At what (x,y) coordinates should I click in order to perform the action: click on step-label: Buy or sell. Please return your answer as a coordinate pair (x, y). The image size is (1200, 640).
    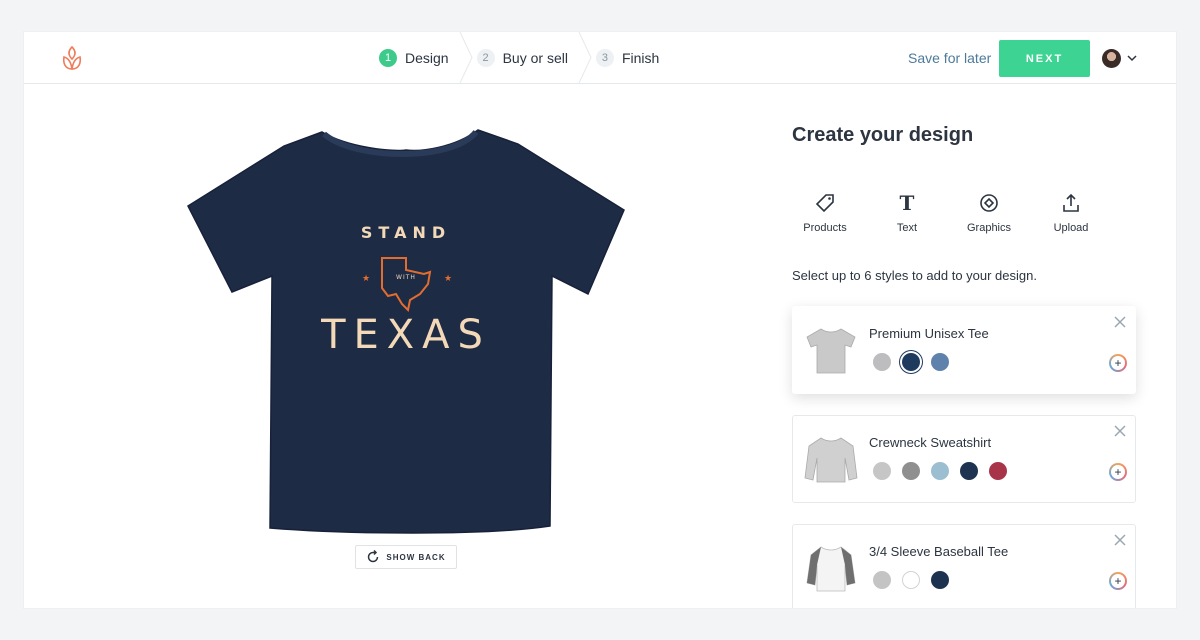
    Looking at the image, I should click on (535, 57).